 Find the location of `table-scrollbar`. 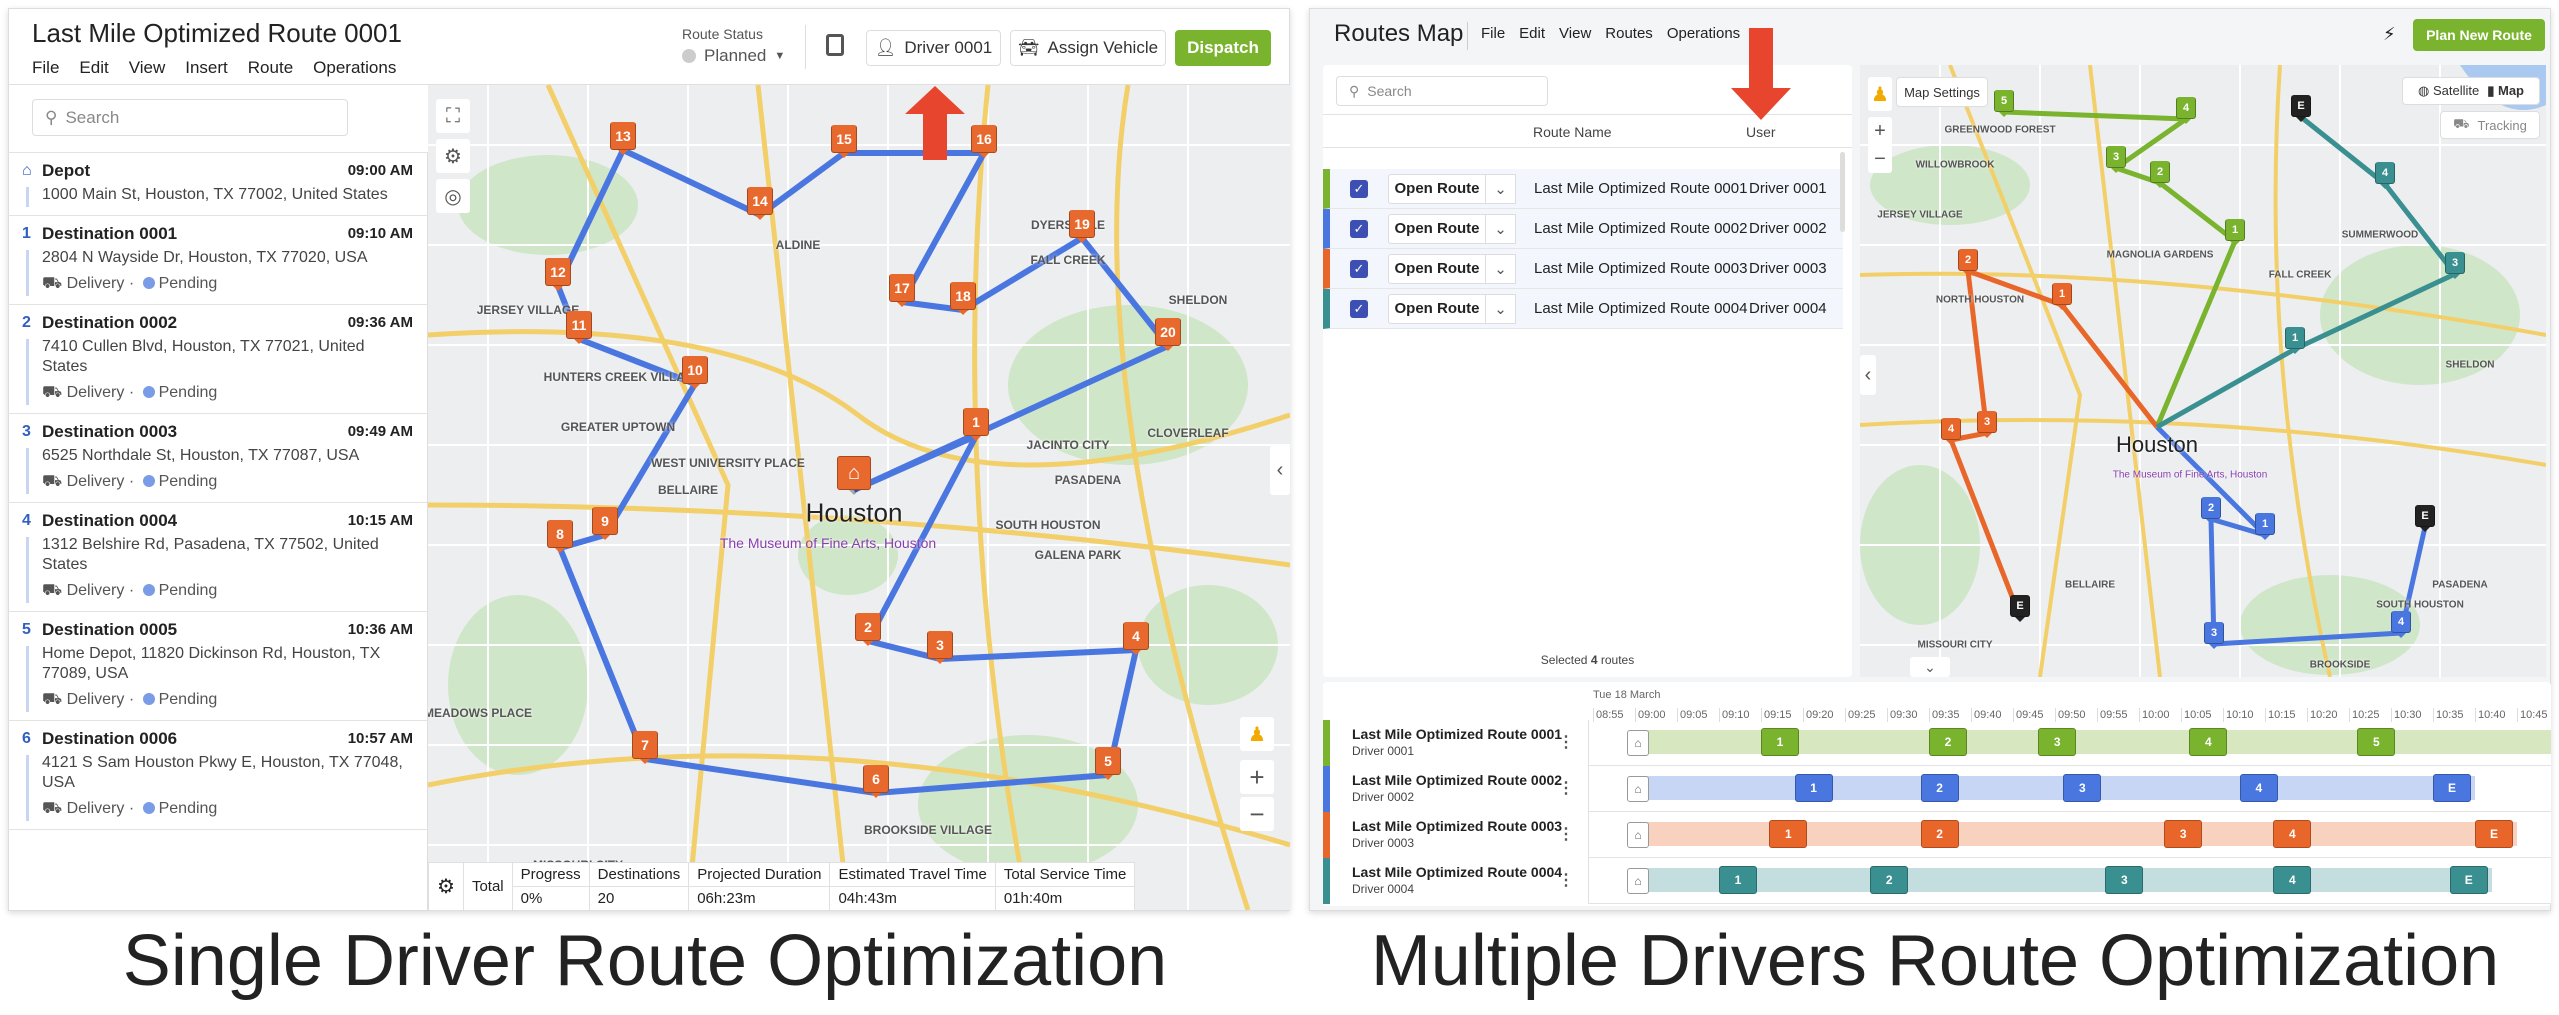

table-scrollbar is located at coordinates (1842, 192).